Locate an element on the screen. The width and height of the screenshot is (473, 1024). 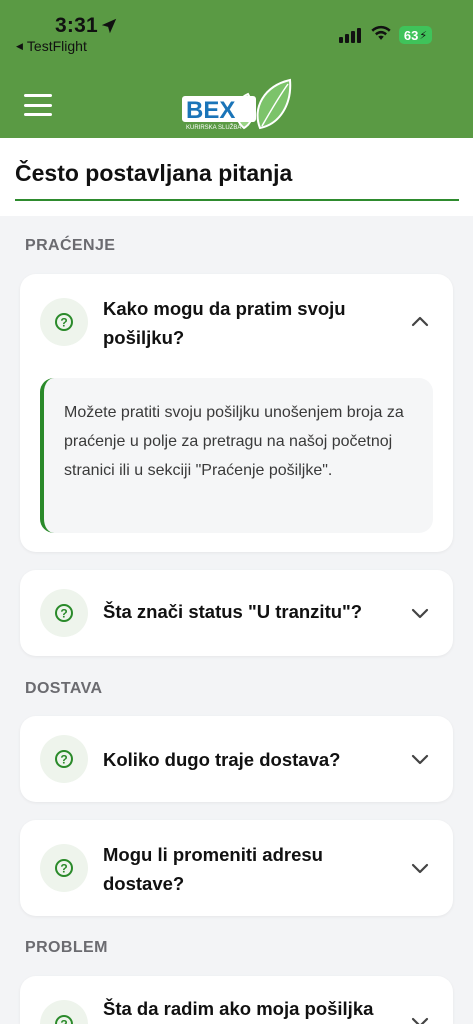
back-app-label: TestFlight is located at coordinates (56, 46).